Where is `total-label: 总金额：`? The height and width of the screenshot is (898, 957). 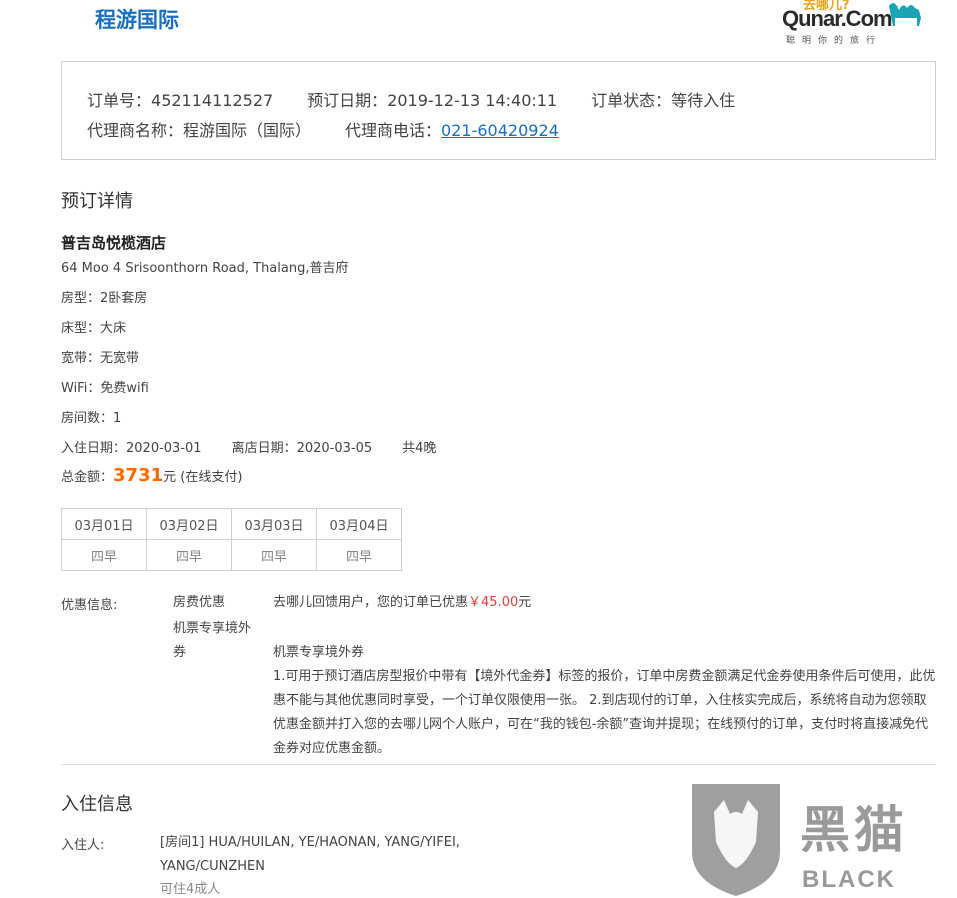 total-label: 总金额： is located at coordinates (87, 477).